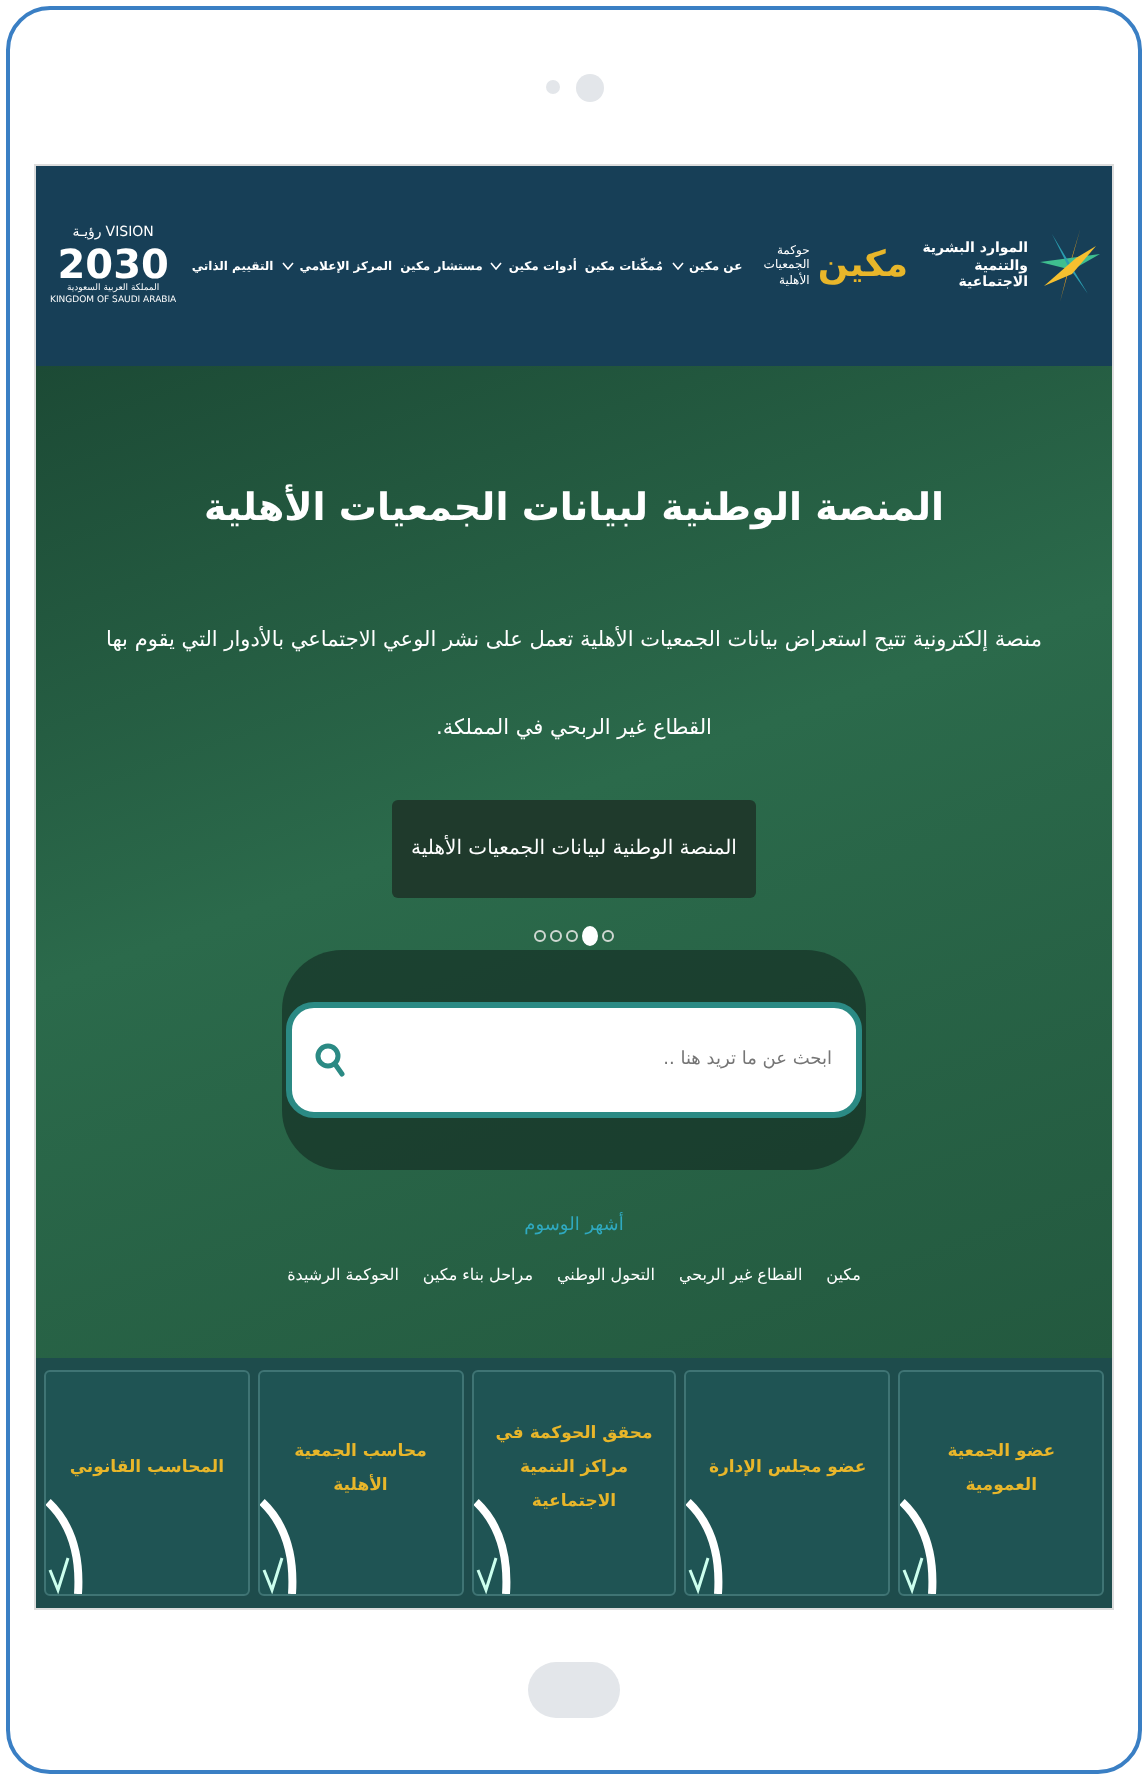 The width and height of the screenshot is (1148, 1780). I want to click on role-card: المحاسب القانوني, so click(147, 1483).